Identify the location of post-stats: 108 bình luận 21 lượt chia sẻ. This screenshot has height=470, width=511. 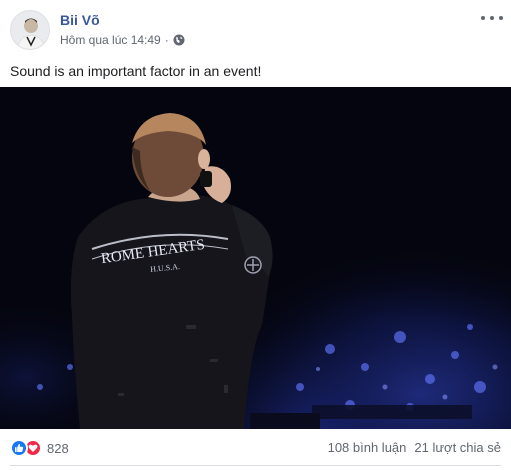
(414, 447).